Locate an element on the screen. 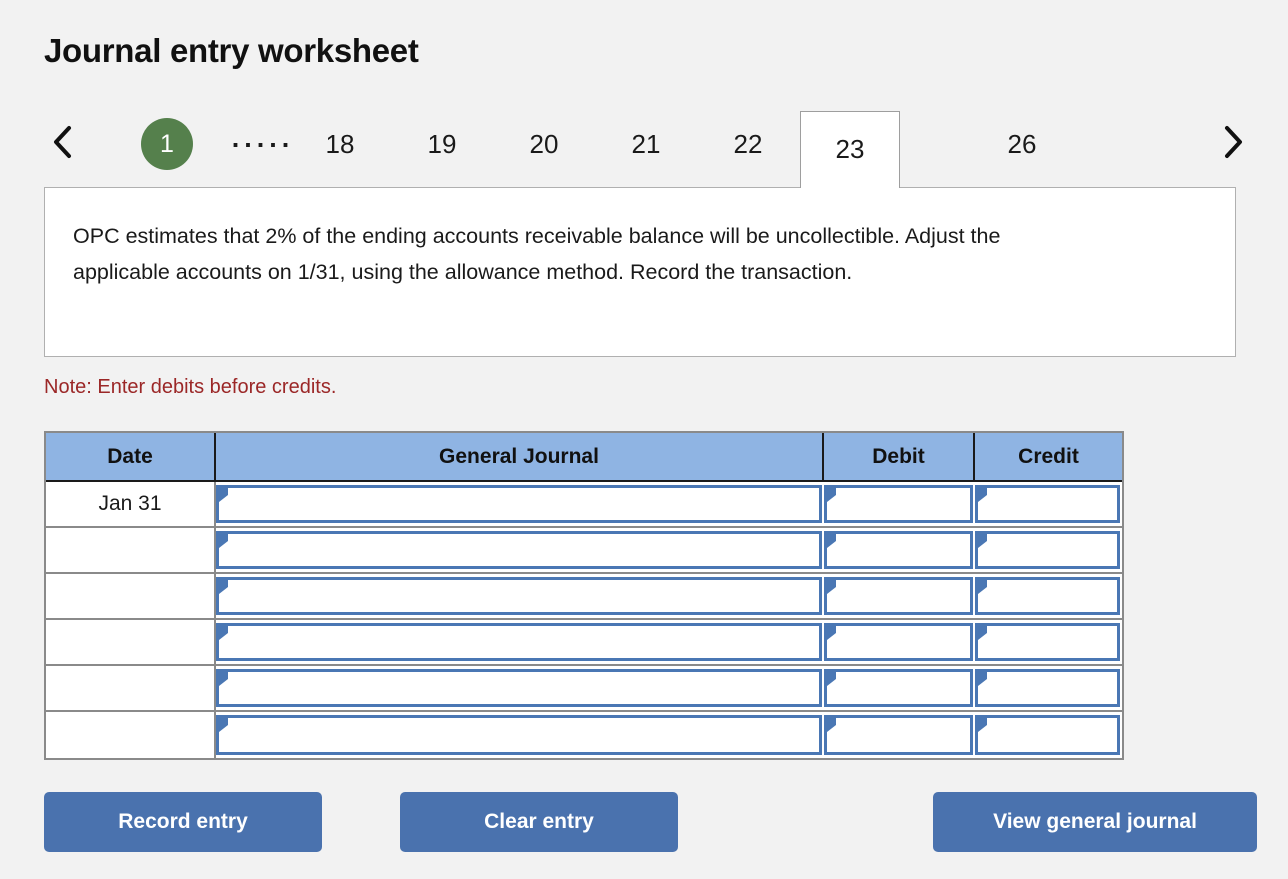 This screenshot has height=879, width=1288. table-row: Jan 31 is located at coordinates (584, 505).